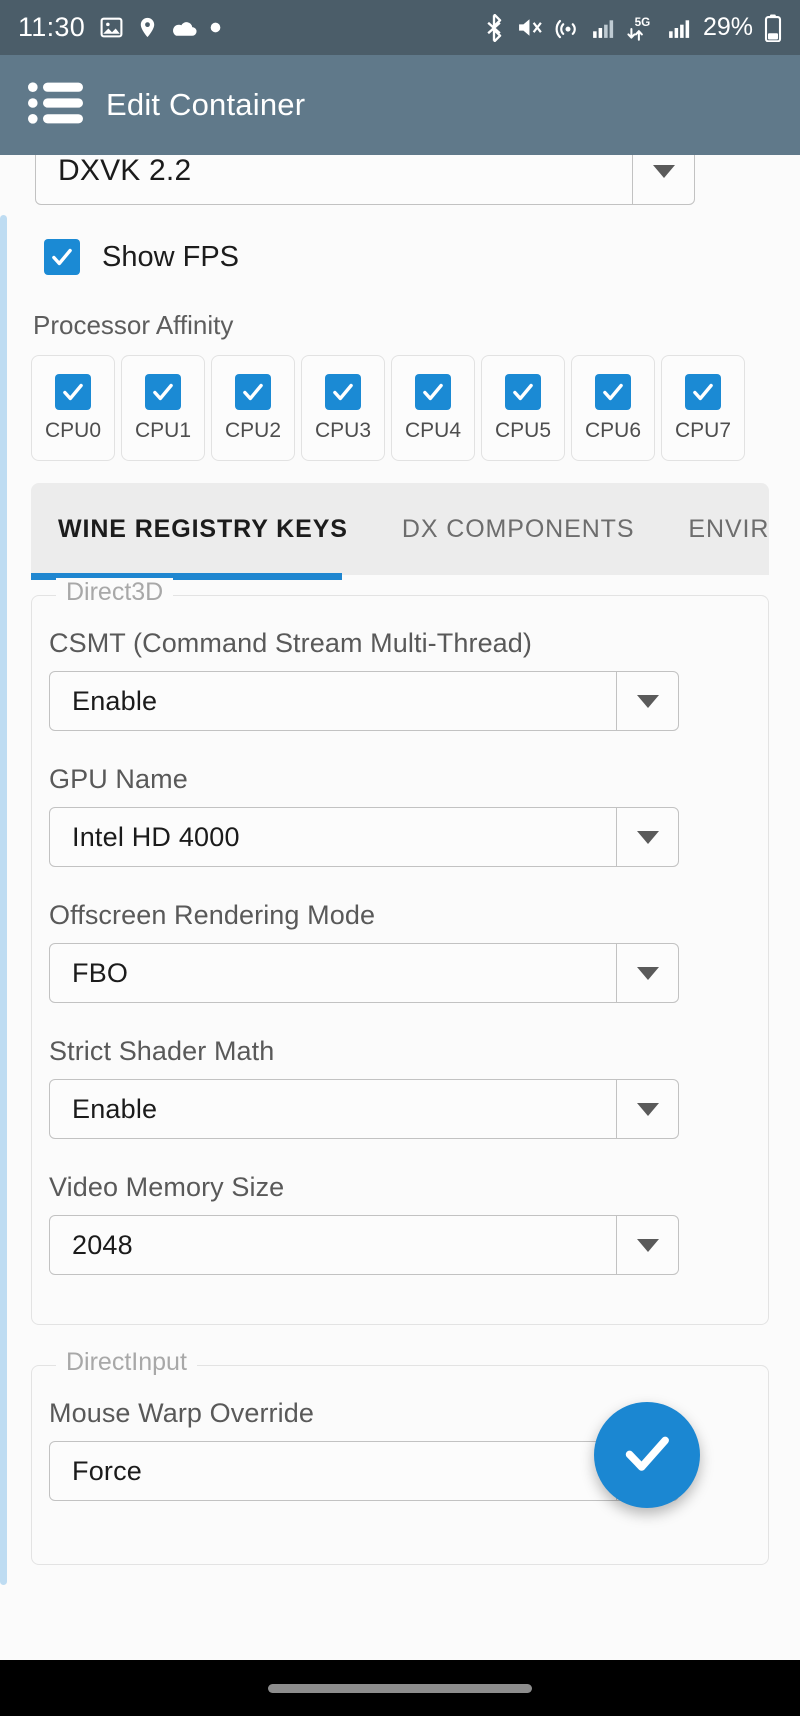 Image resolution: width=800 pixels, height=1716 pixels. I want to click on hotspot-icon, so click(568, 28).